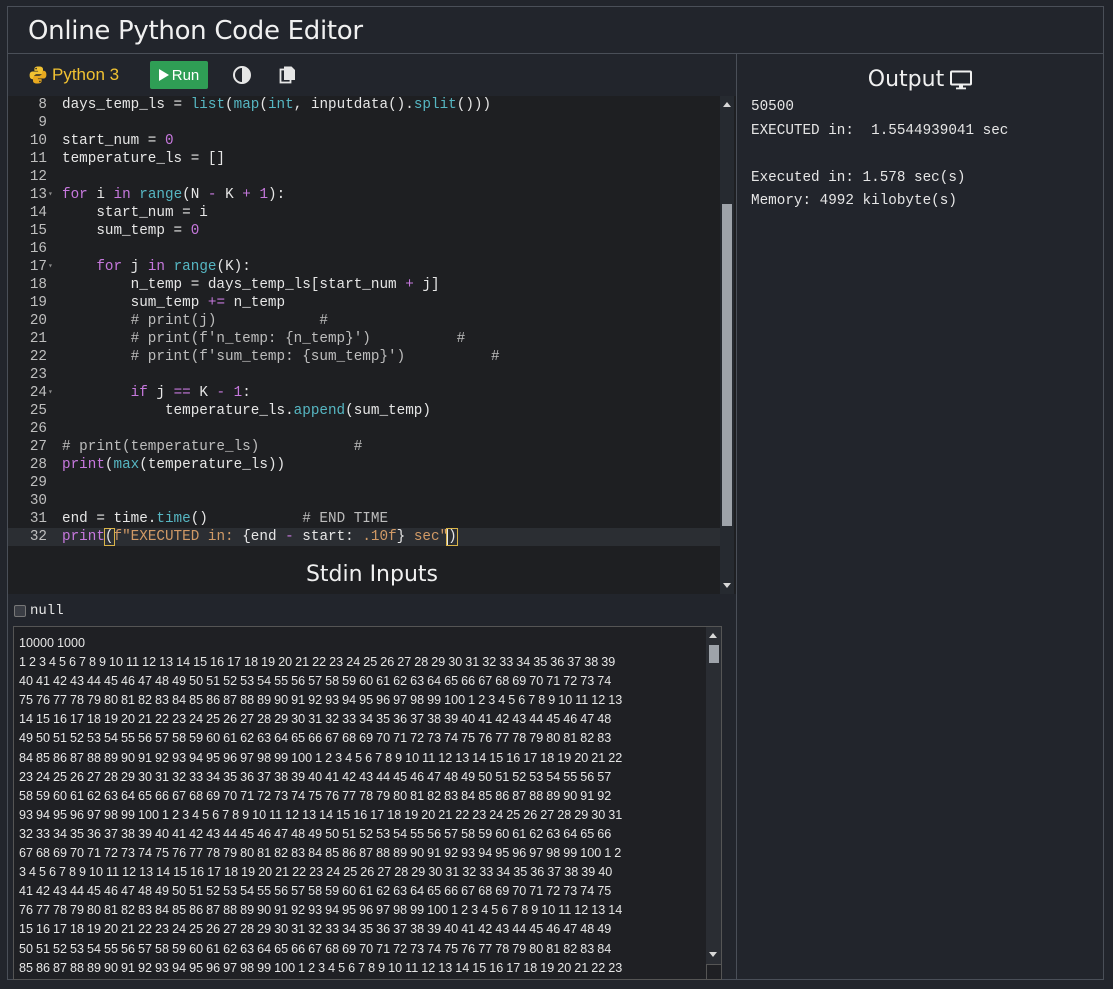  Describe the element at coordinates (118, 141) in the screenshot. I see `code-text: start_num = 0` at that location.